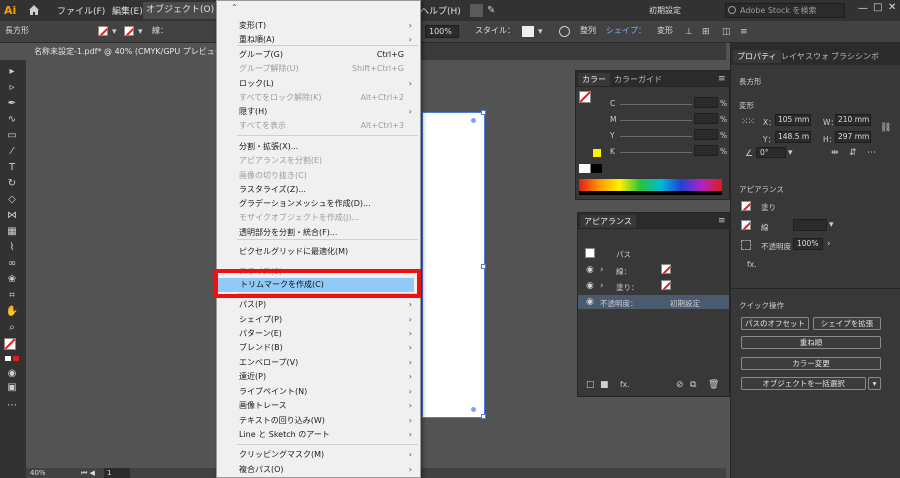 This screenshot has width=900, height=478. I want to click on draw-mode-icon: ◉, so click(12, 374).